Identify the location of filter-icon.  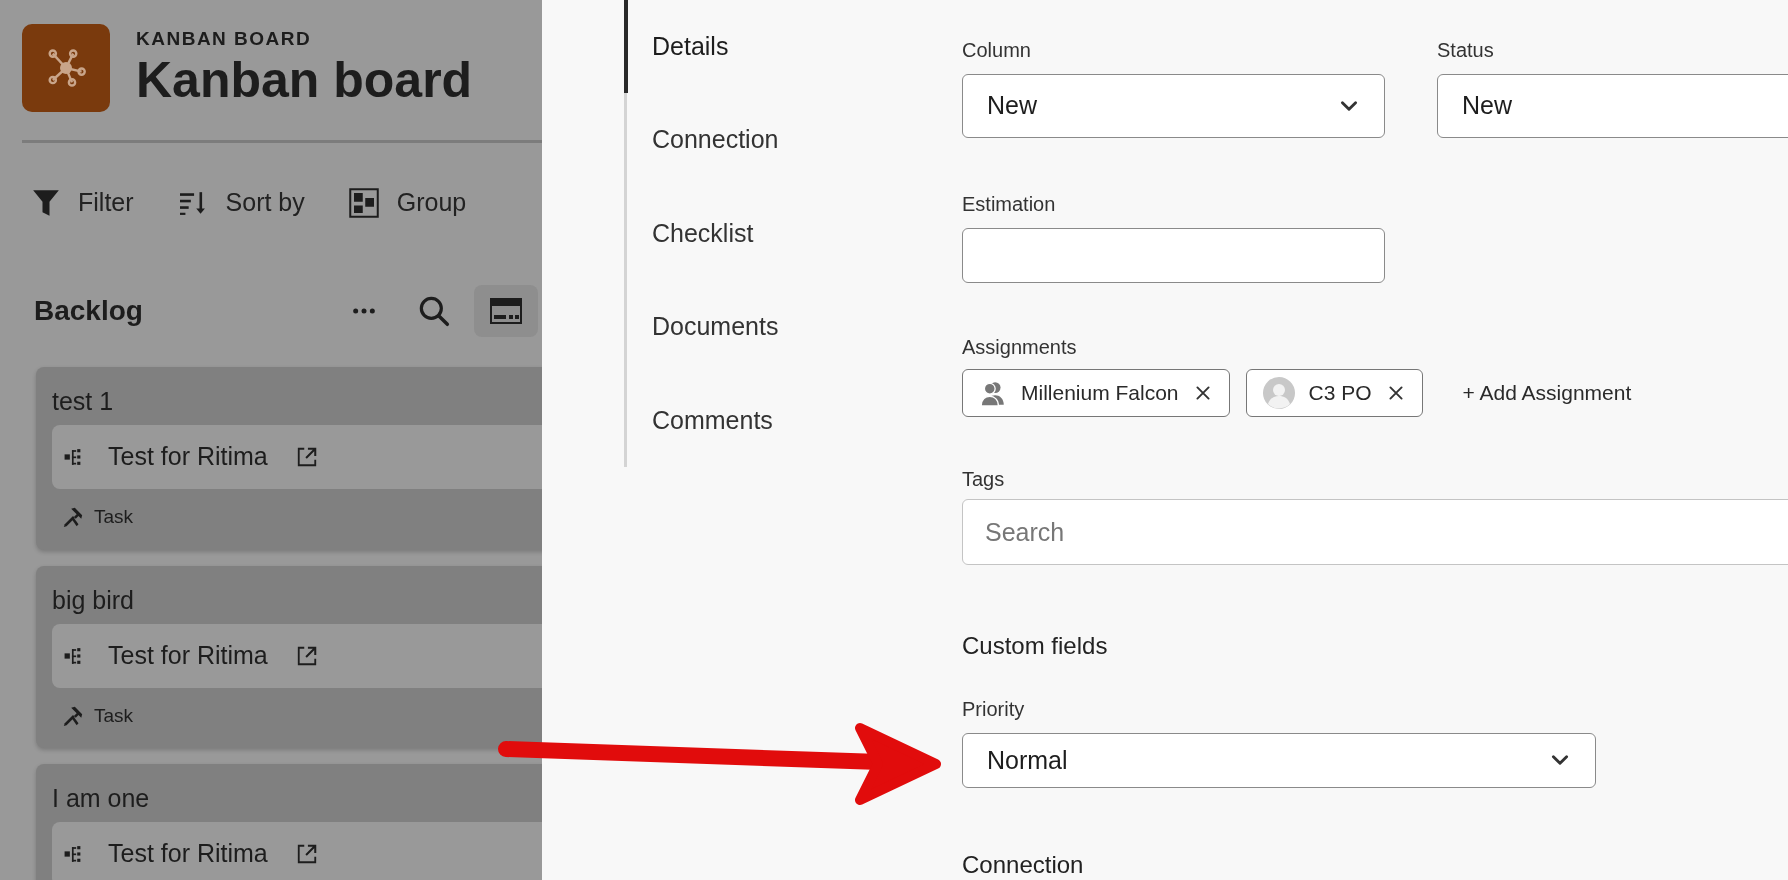
(46, 203).